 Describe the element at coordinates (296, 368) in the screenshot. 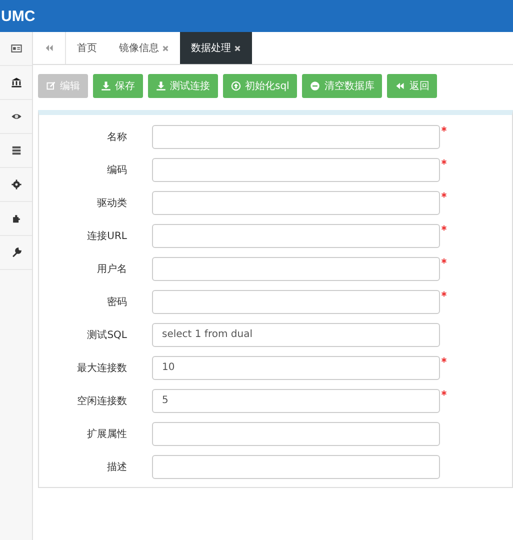

I see `input-field: 10` at that location.